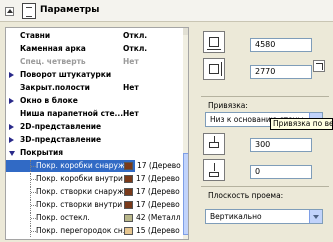  I want to click on list-group: 3D-представление, so click(95, 140).